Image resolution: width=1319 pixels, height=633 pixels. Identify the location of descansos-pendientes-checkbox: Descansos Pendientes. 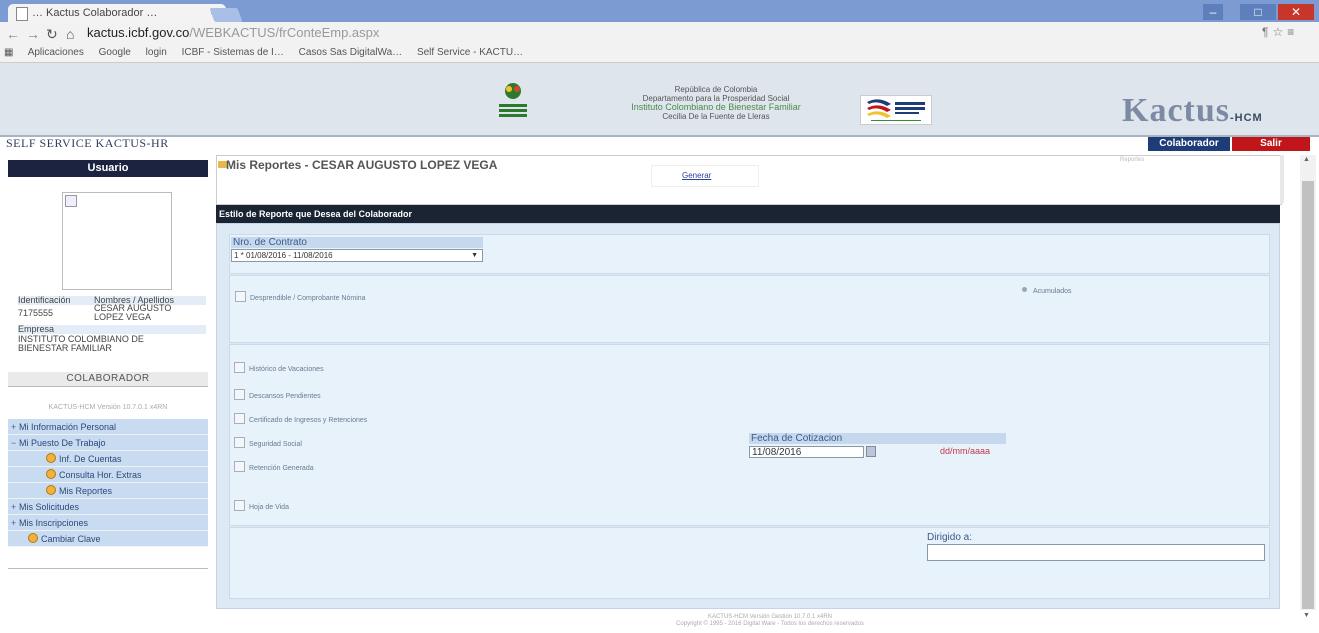
(277, 395).